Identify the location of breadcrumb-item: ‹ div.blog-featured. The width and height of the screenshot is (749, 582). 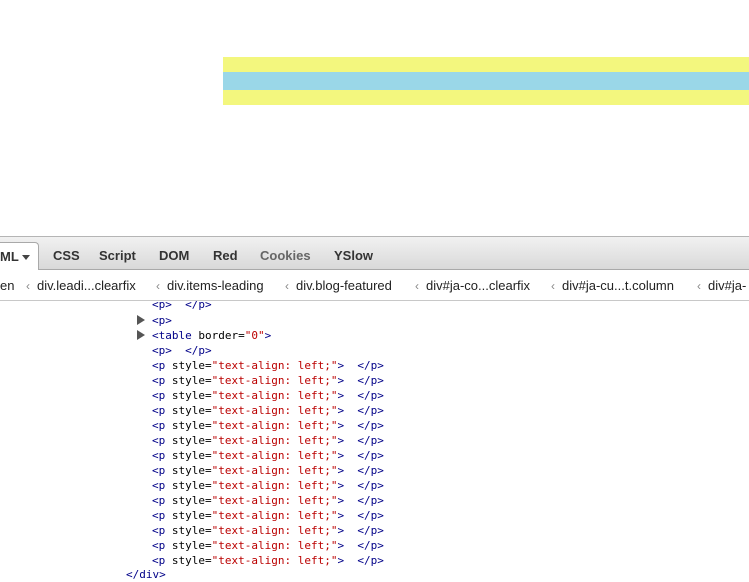
(338, 285).